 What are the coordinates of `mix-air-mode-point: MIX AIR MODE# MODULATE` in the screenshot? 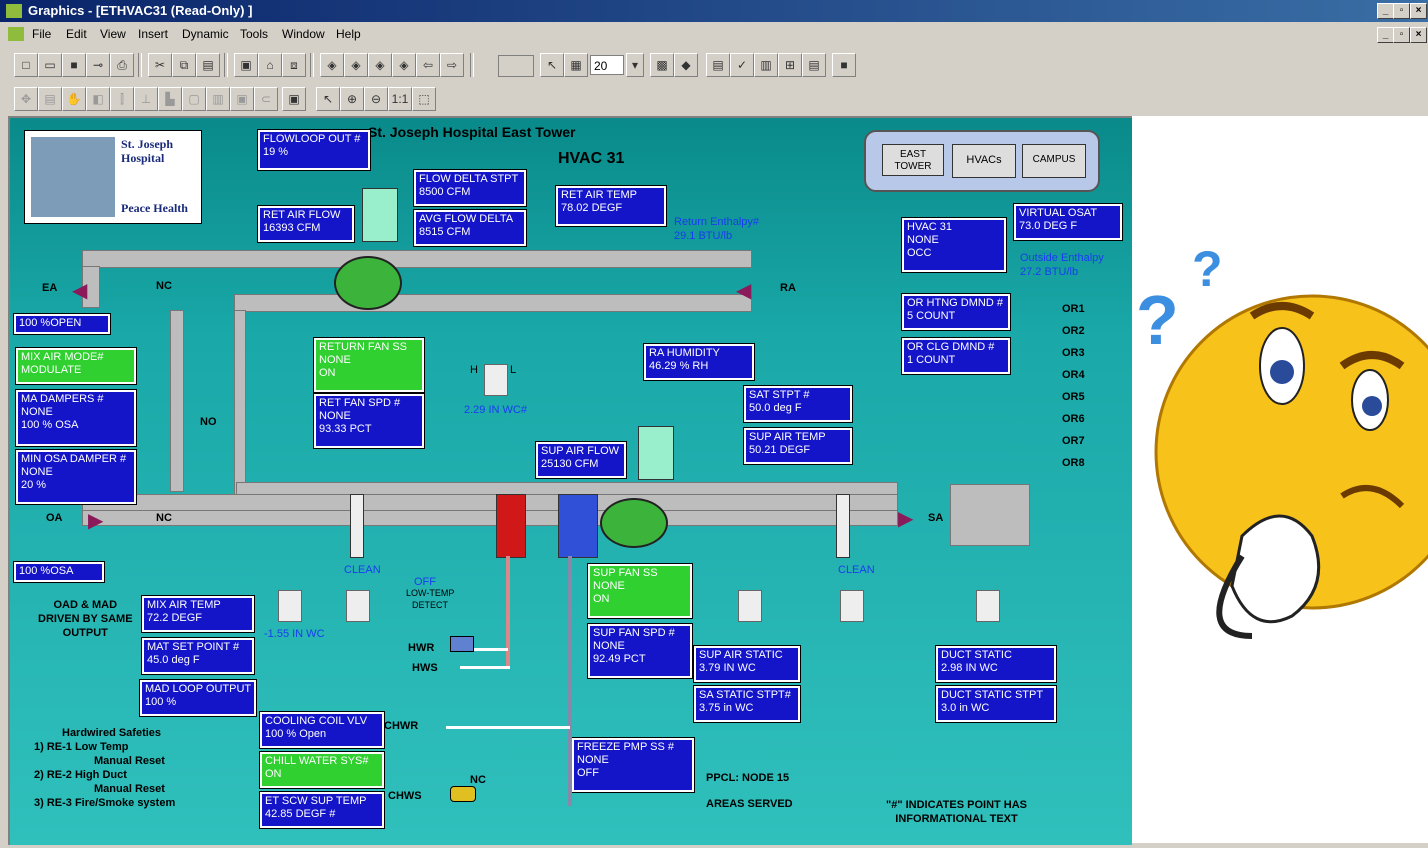 It's located at (76, 366).